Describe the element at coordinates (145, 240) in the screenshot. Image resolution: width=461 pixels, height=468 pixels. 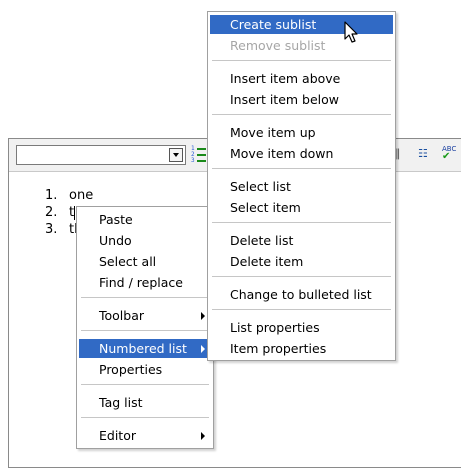
I see `menu-item-undo: Undo` at that location.